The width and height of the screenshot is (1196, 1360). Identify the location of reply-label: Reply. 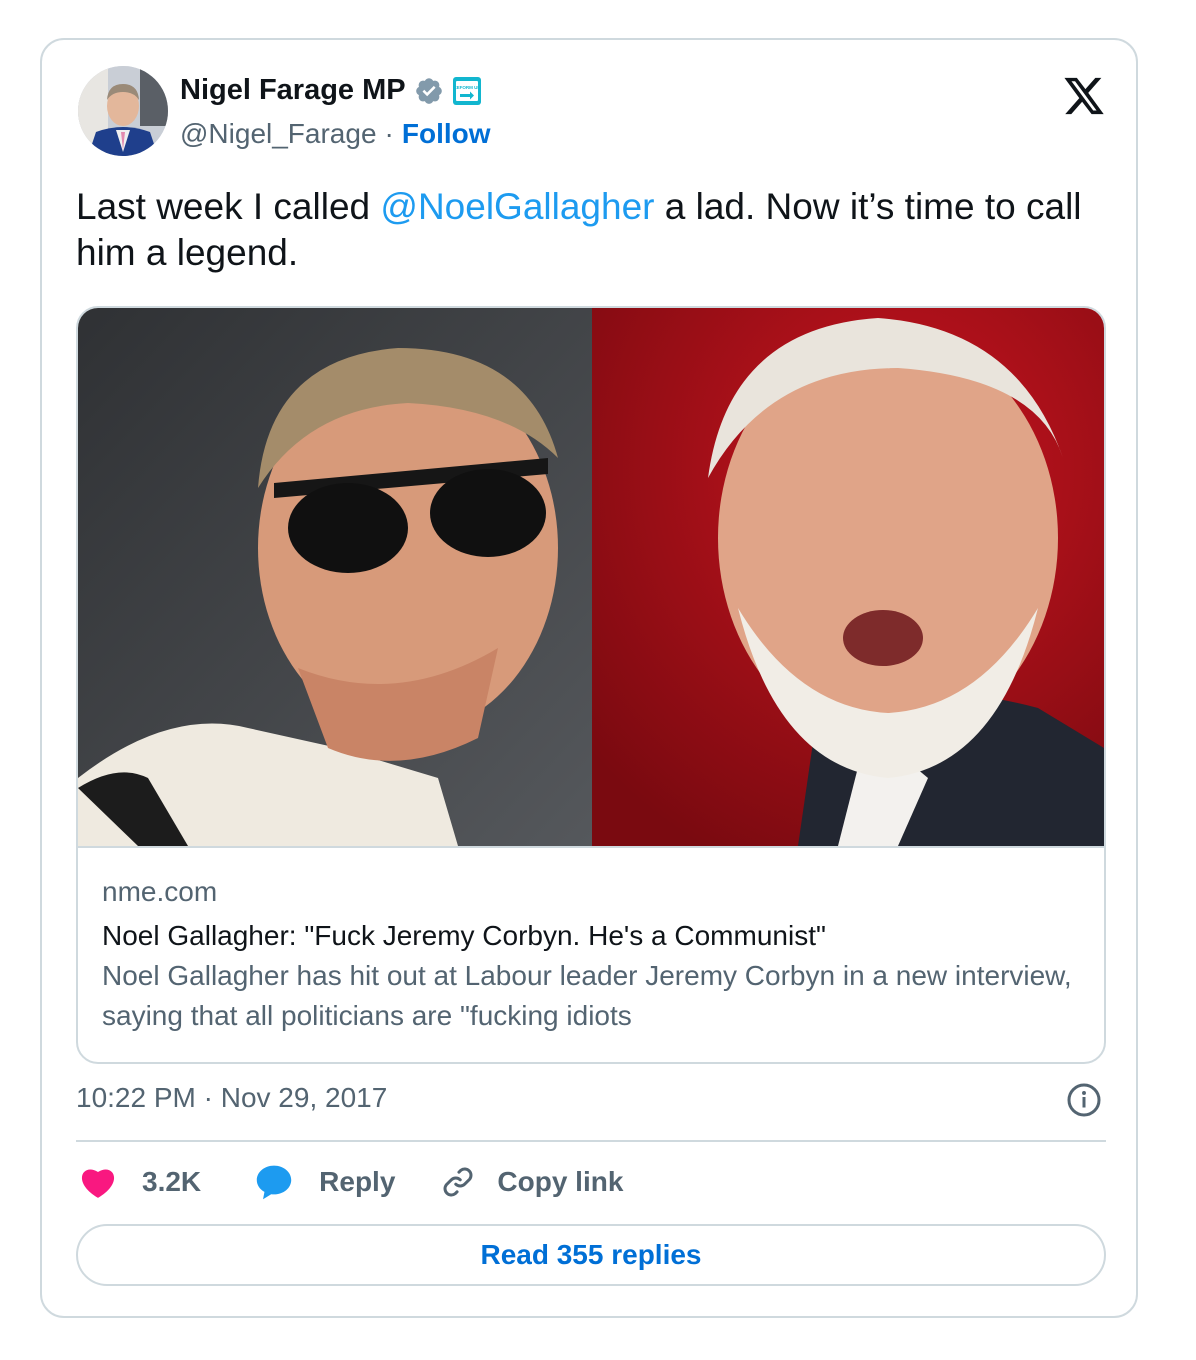
(357, 1181).